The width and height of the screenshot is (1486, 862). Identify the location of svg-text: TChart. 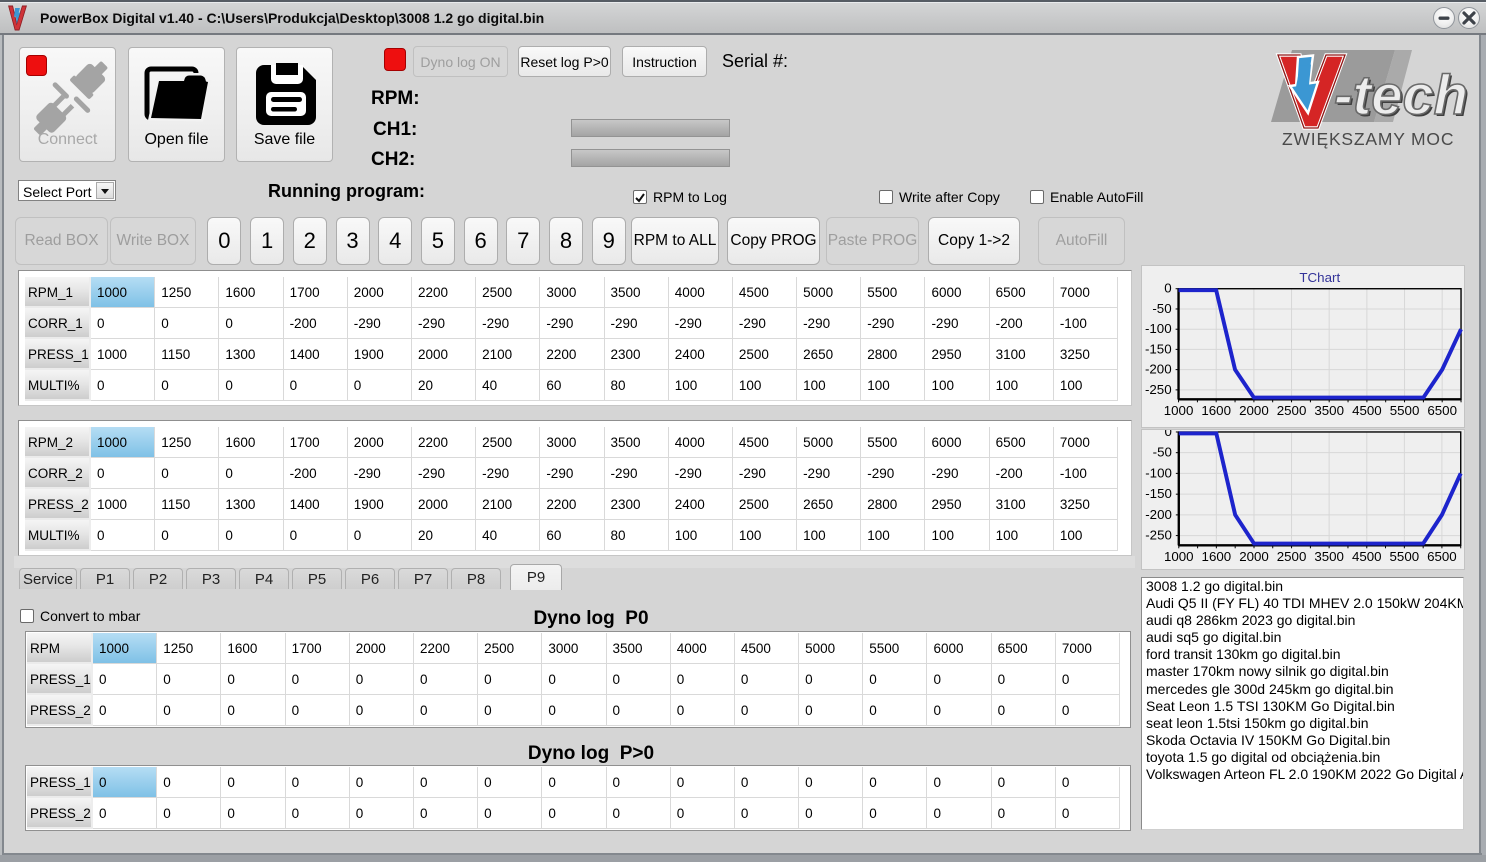
(1319, 277).